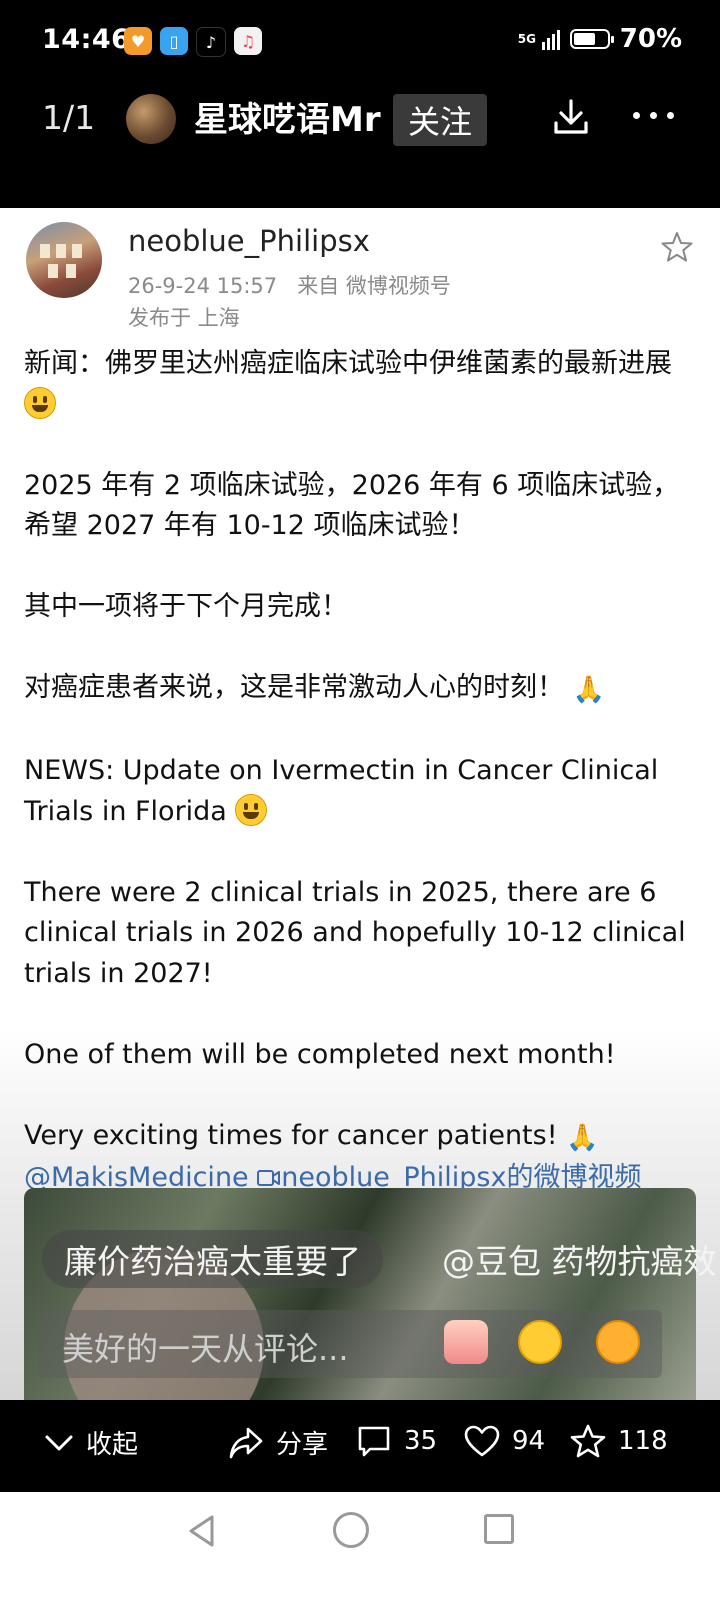  Describe the element at coordinates (360, 144) in the screenshot. I see `top-header: 1/1 星球呓语Mr 关注` at that location.